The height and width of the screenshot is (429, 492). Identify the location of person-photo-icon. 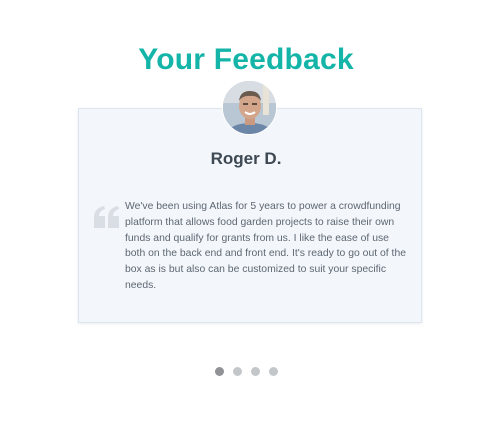
(249, 107).